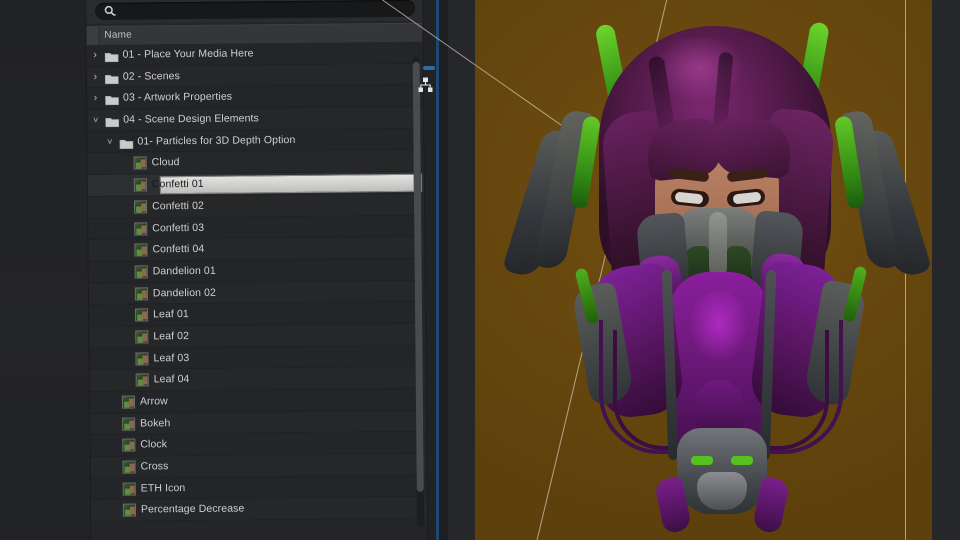  What do you see at coordinates (702, 460) in the screenshot?
I see `lower-mech-eye-left` at bounding box center [702, 460].